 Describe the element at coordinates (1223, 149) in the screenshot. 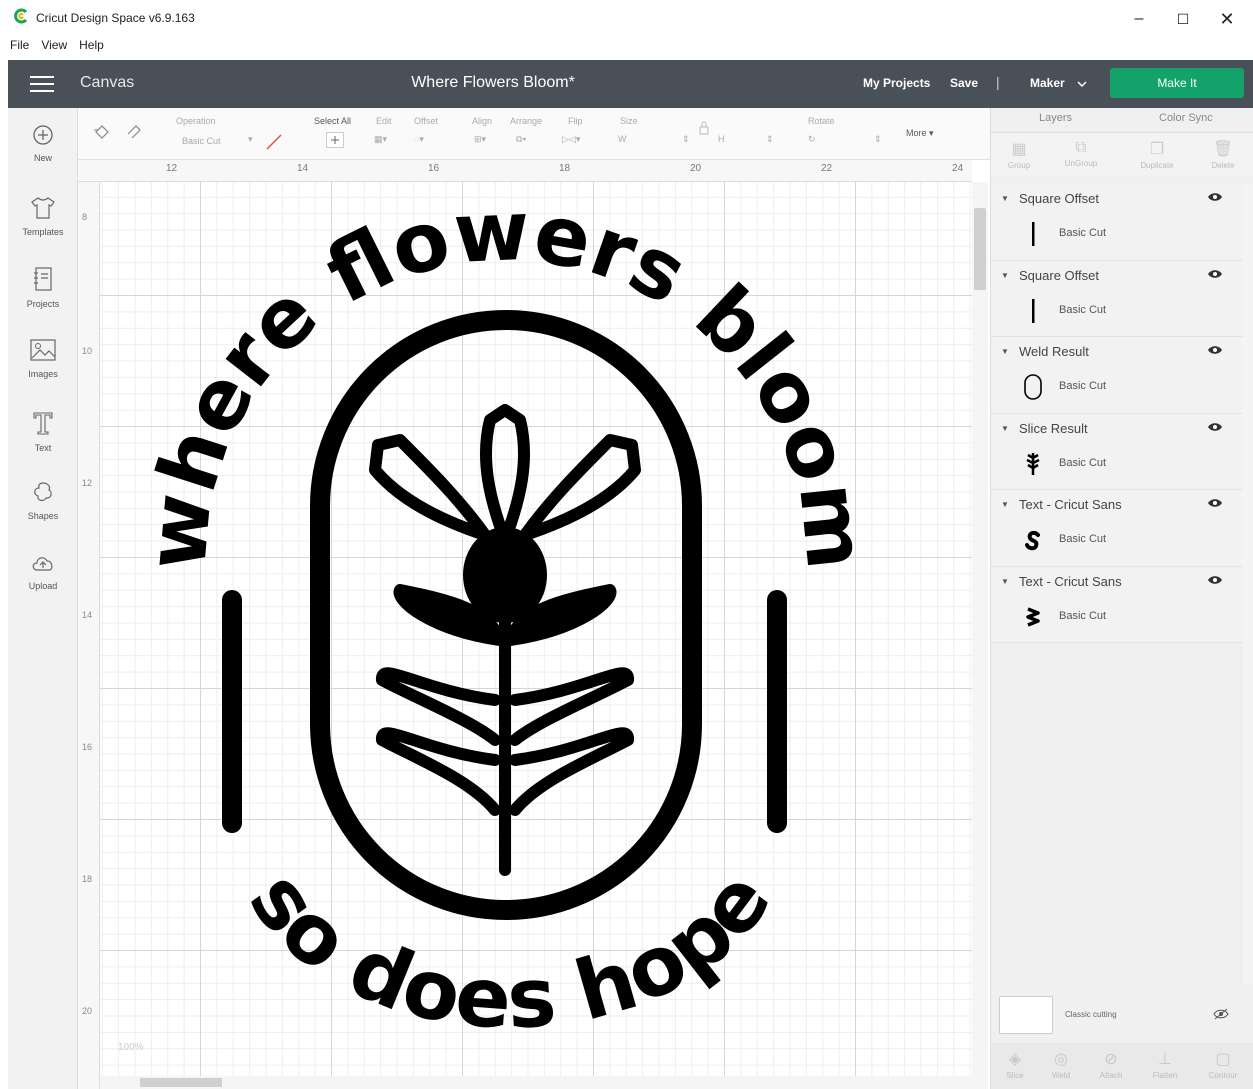

I see `trash-icon: 🗑` at that location.